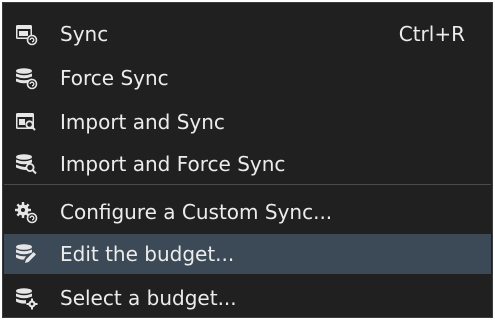  Describe the element at coordinates (26, 122) in the screenshot. I see `import-sync-window-icon` at that location.